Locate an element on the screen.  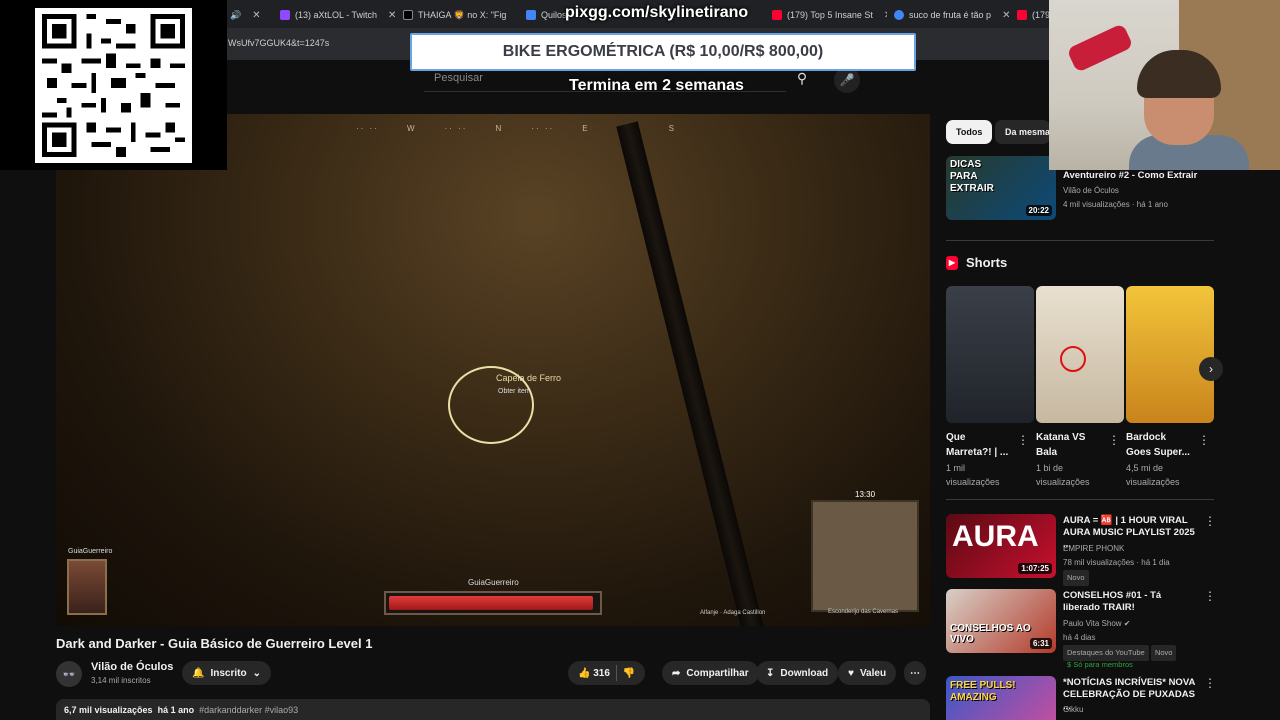
more-icon: ⋯ is located at coordinates (915, 673).